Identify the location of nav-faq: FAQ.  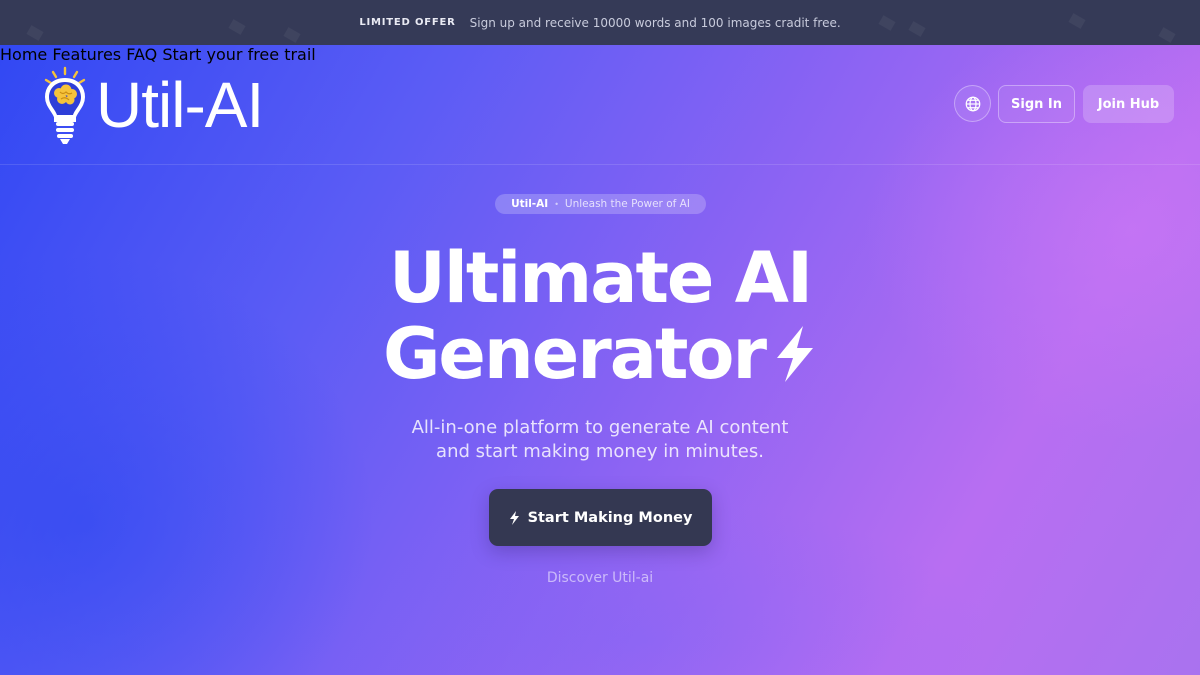
(141, 54).